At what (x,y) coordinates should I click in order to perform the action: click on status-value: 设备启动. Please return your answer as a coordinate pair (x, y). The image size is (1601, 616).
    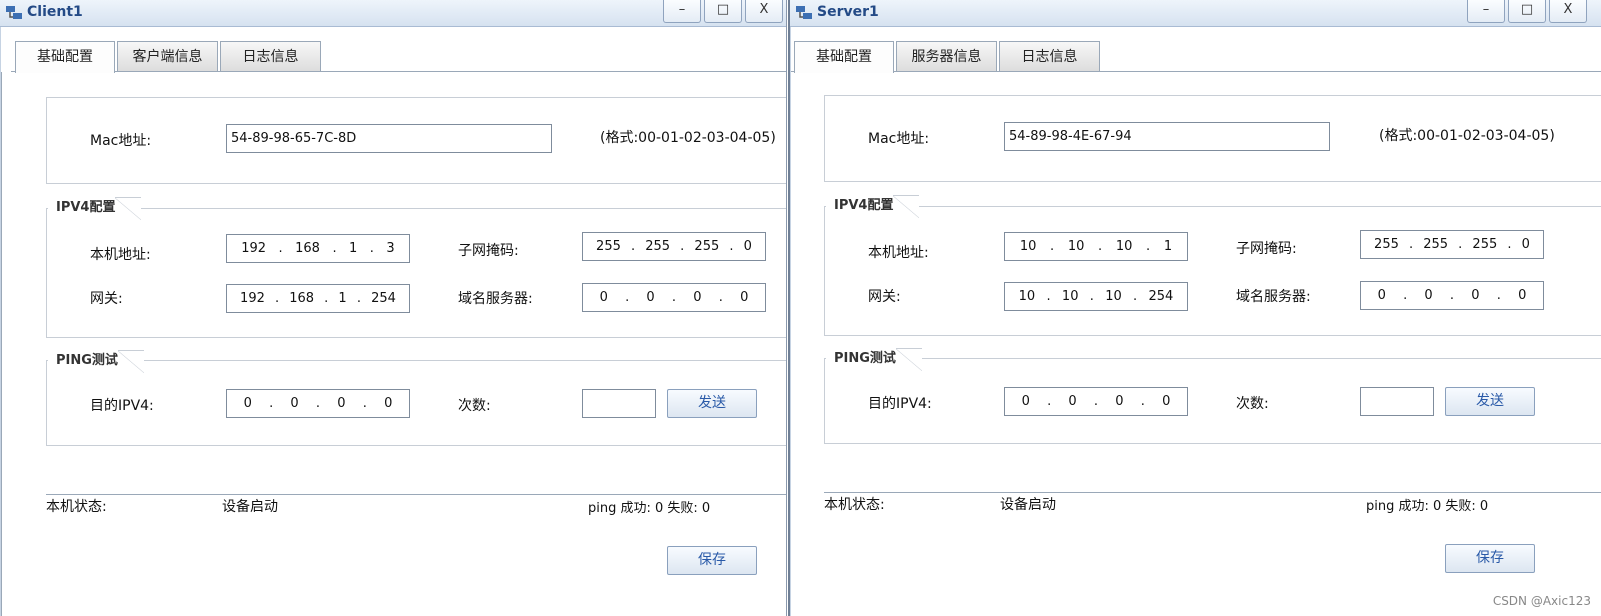
    Looking at the image, I should click on (250, 507).